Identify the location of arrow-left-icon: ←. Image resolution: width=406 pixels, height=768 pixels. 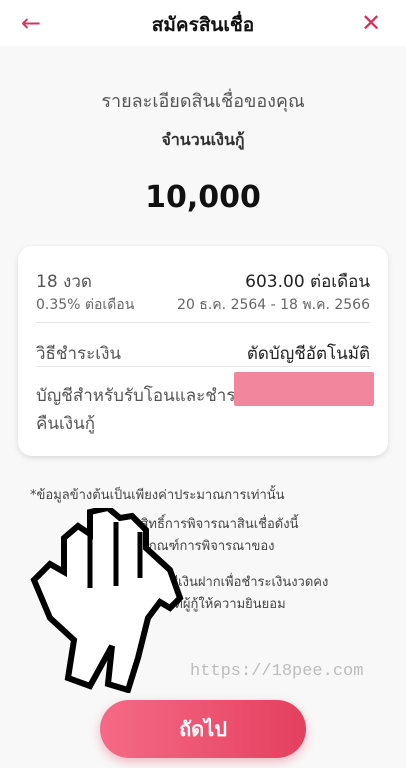
(31, 23).